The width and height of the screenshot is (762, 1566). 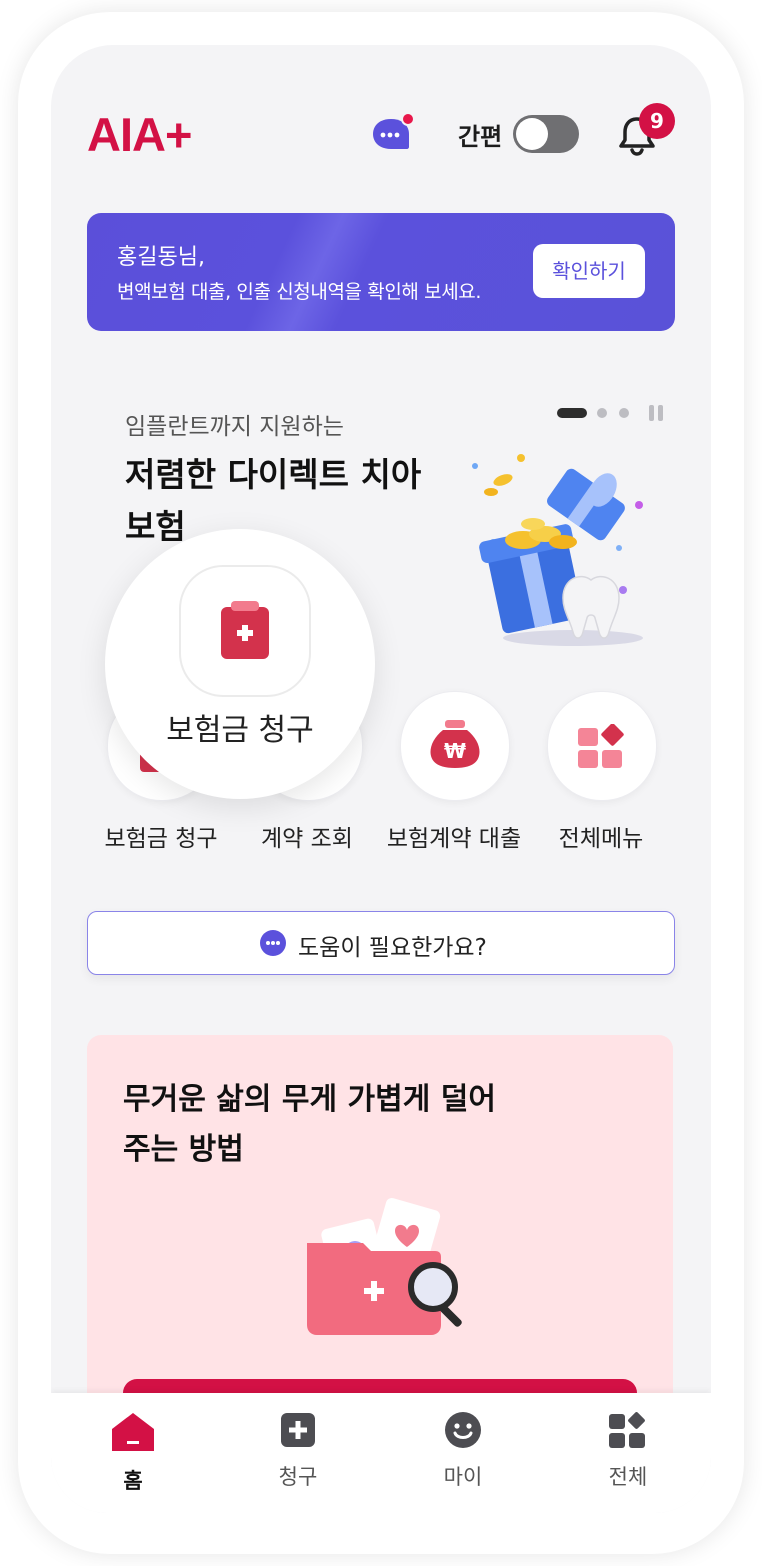 I want to click on help-button: 도움이 필요한가요?, so click(x=381, y=943).